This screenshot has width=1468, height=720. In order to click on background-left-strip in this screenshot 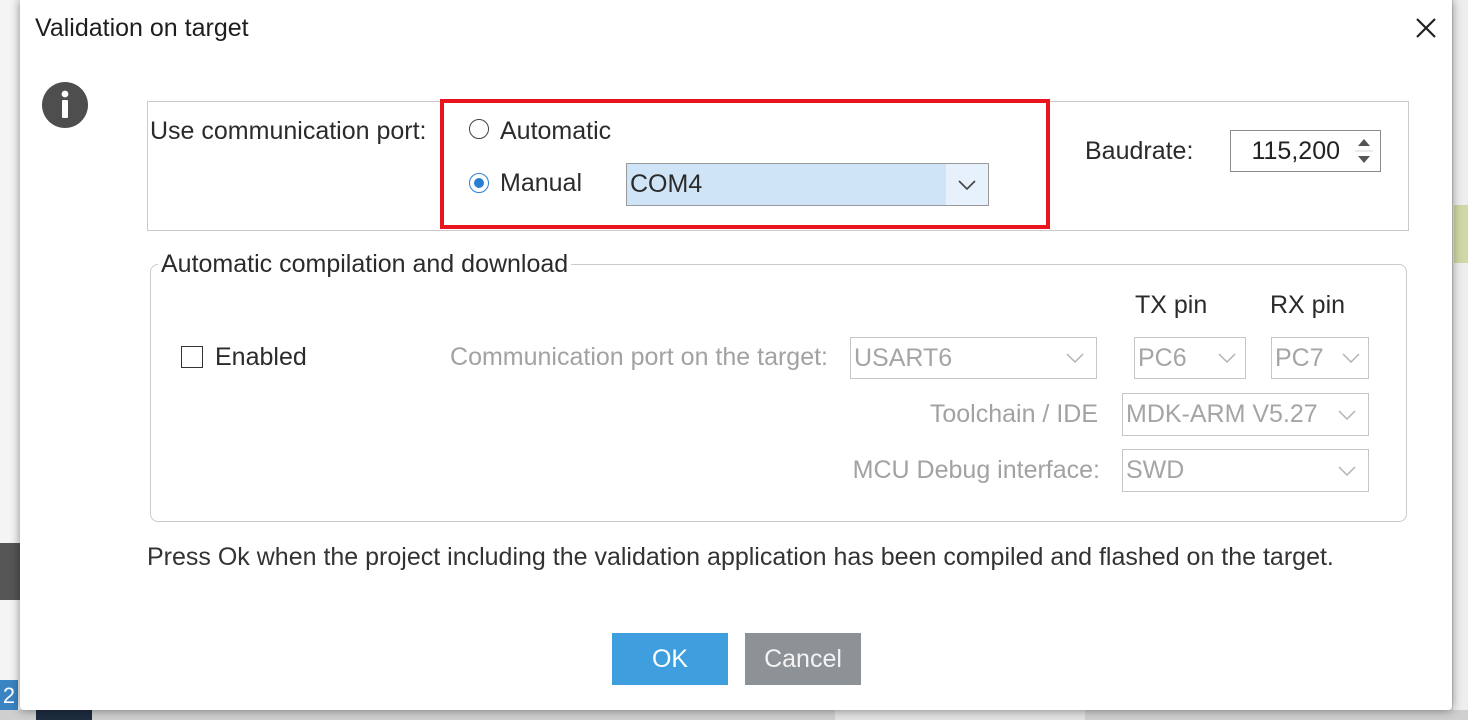, I will do `click(10, 360)`.